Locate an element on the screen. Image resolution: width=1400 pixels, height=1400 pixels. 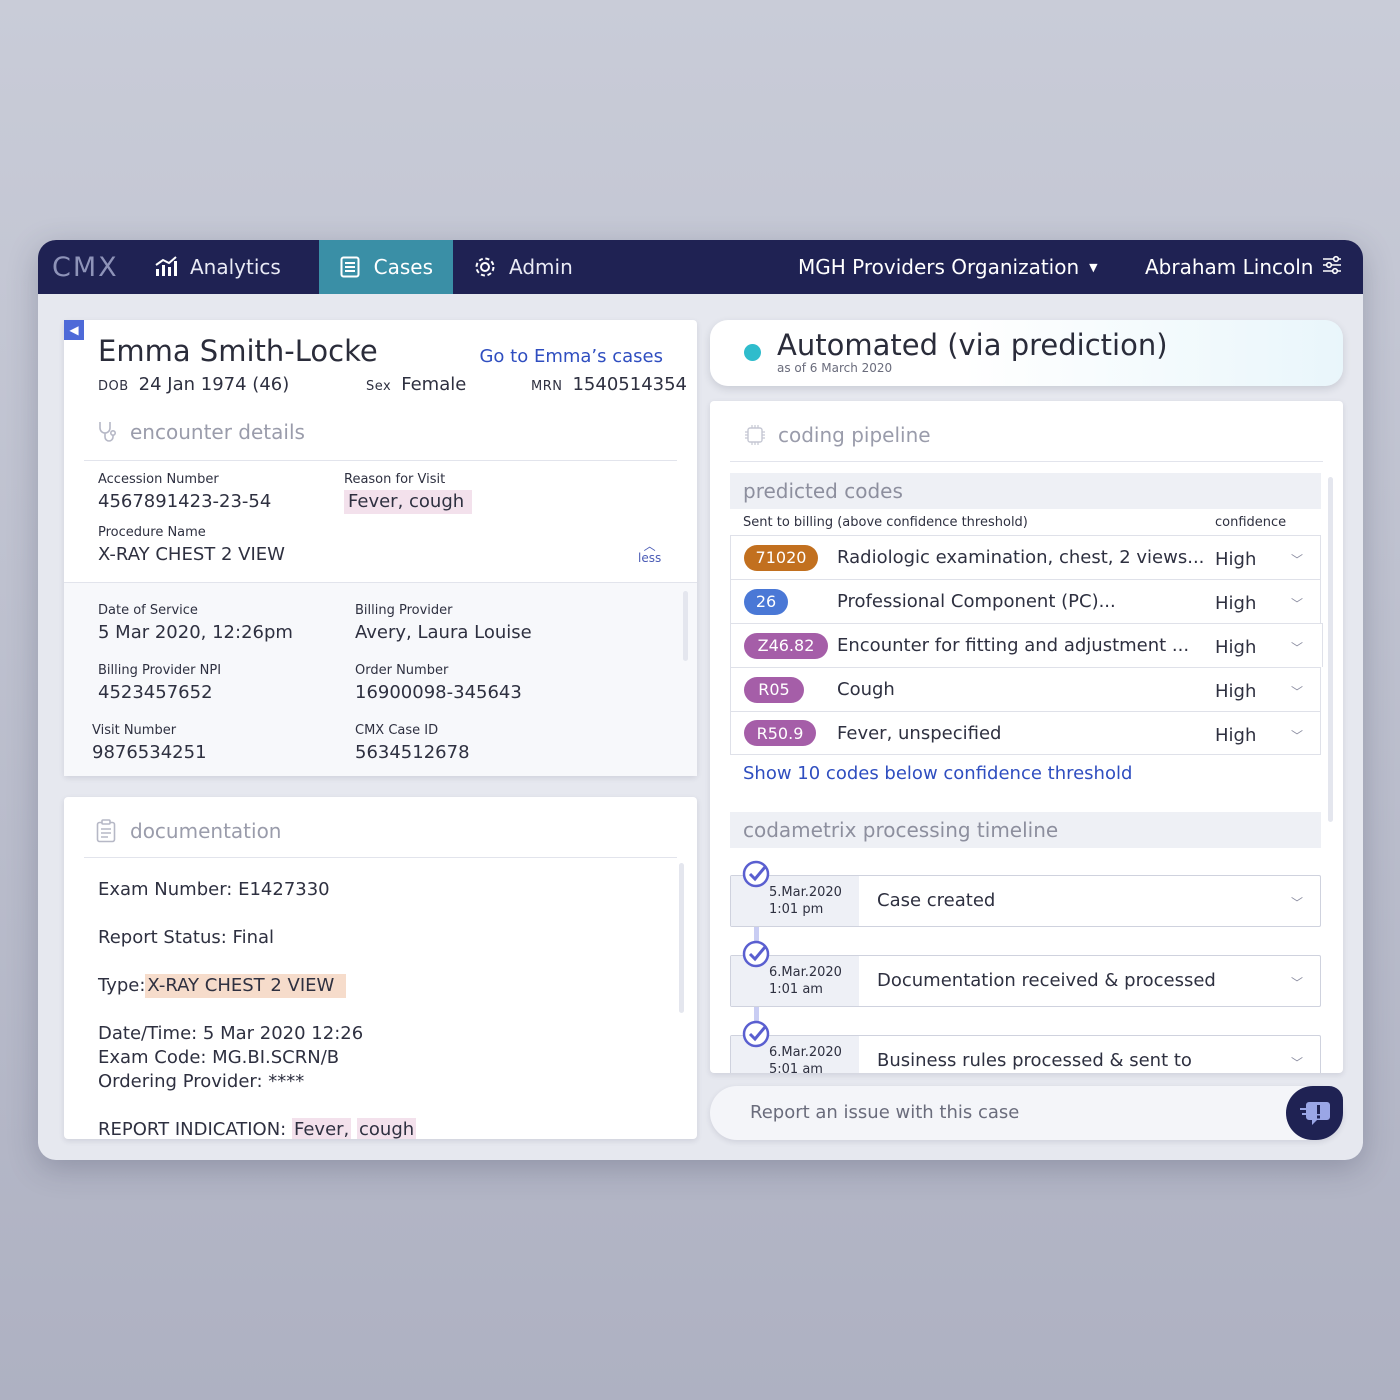
confidence-column-label: confidence is located at coordinates (1251, 522).